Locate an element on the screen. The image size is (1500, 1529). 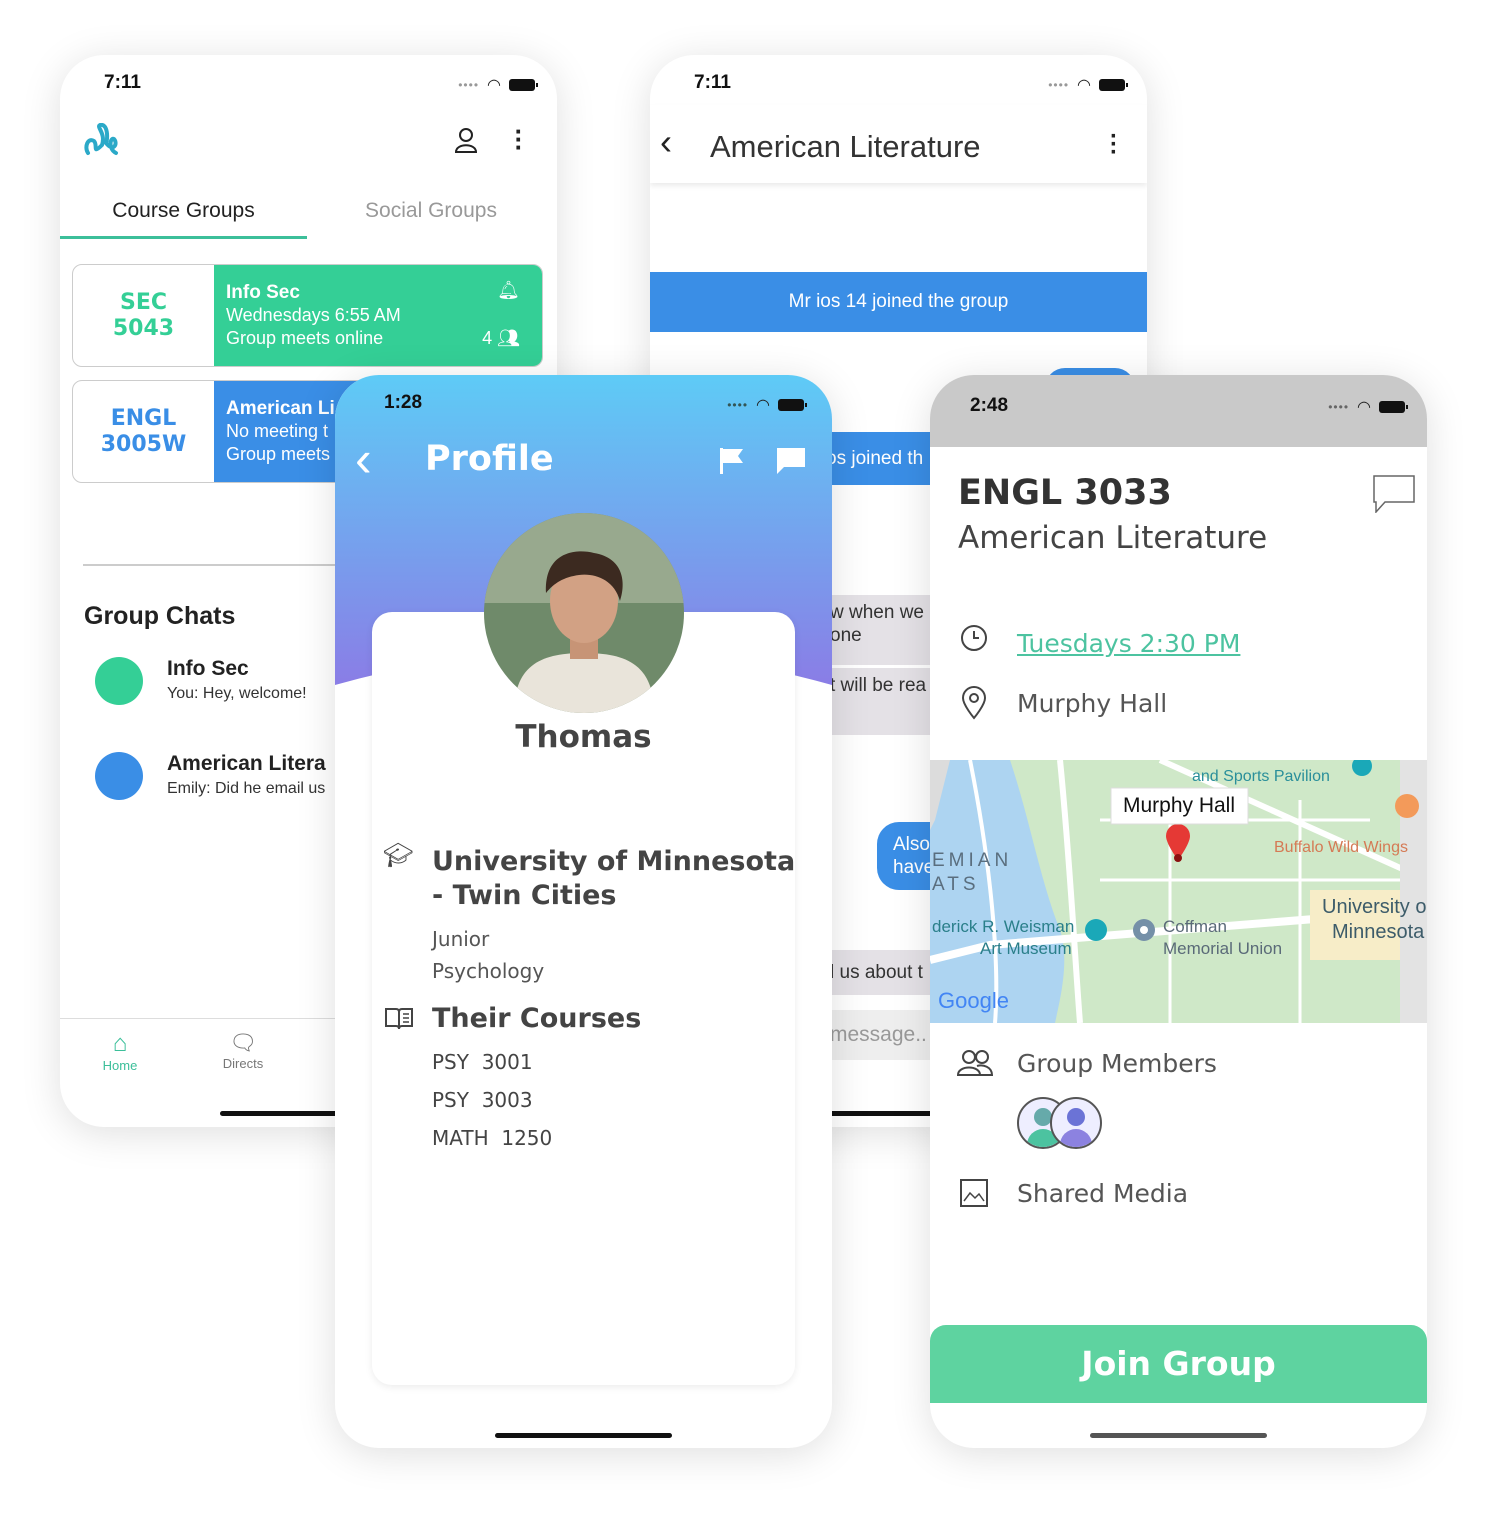
graduation-cap-icon: 🎓︎ is located at coordinates (398, 855).